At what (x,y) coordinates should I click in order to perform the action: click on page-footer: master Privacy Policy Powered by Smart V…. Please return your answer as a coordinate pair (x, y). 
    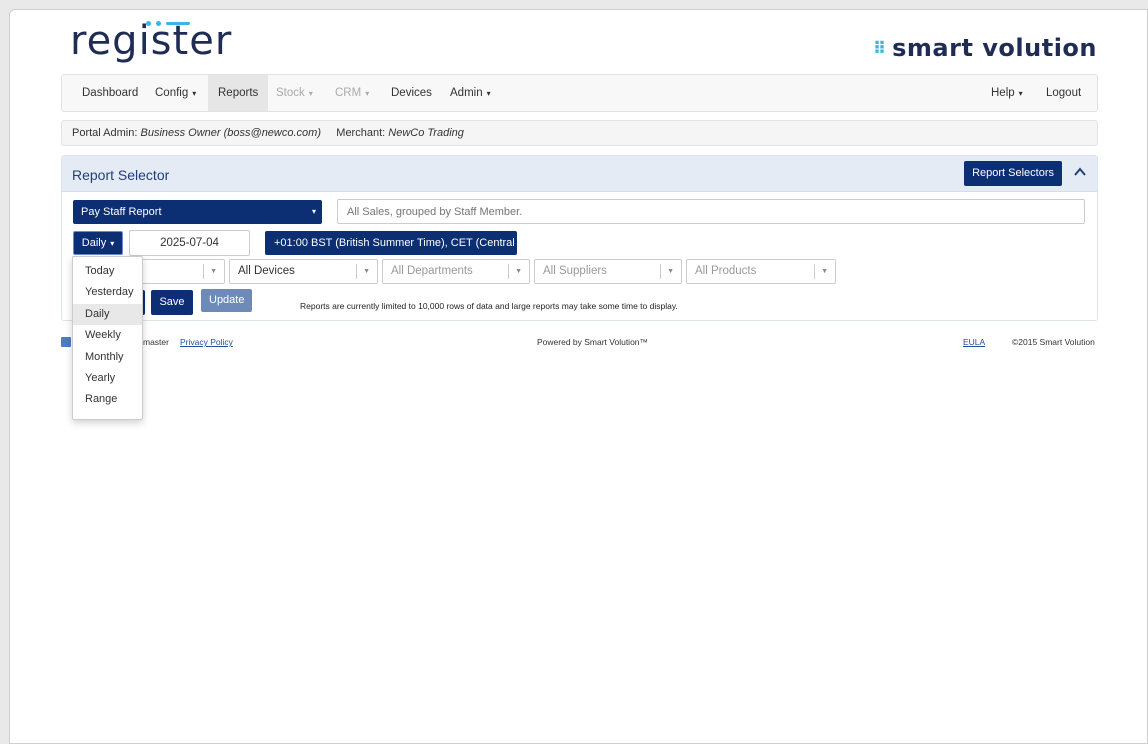
    Looking at the image, I should click on (579, 344).